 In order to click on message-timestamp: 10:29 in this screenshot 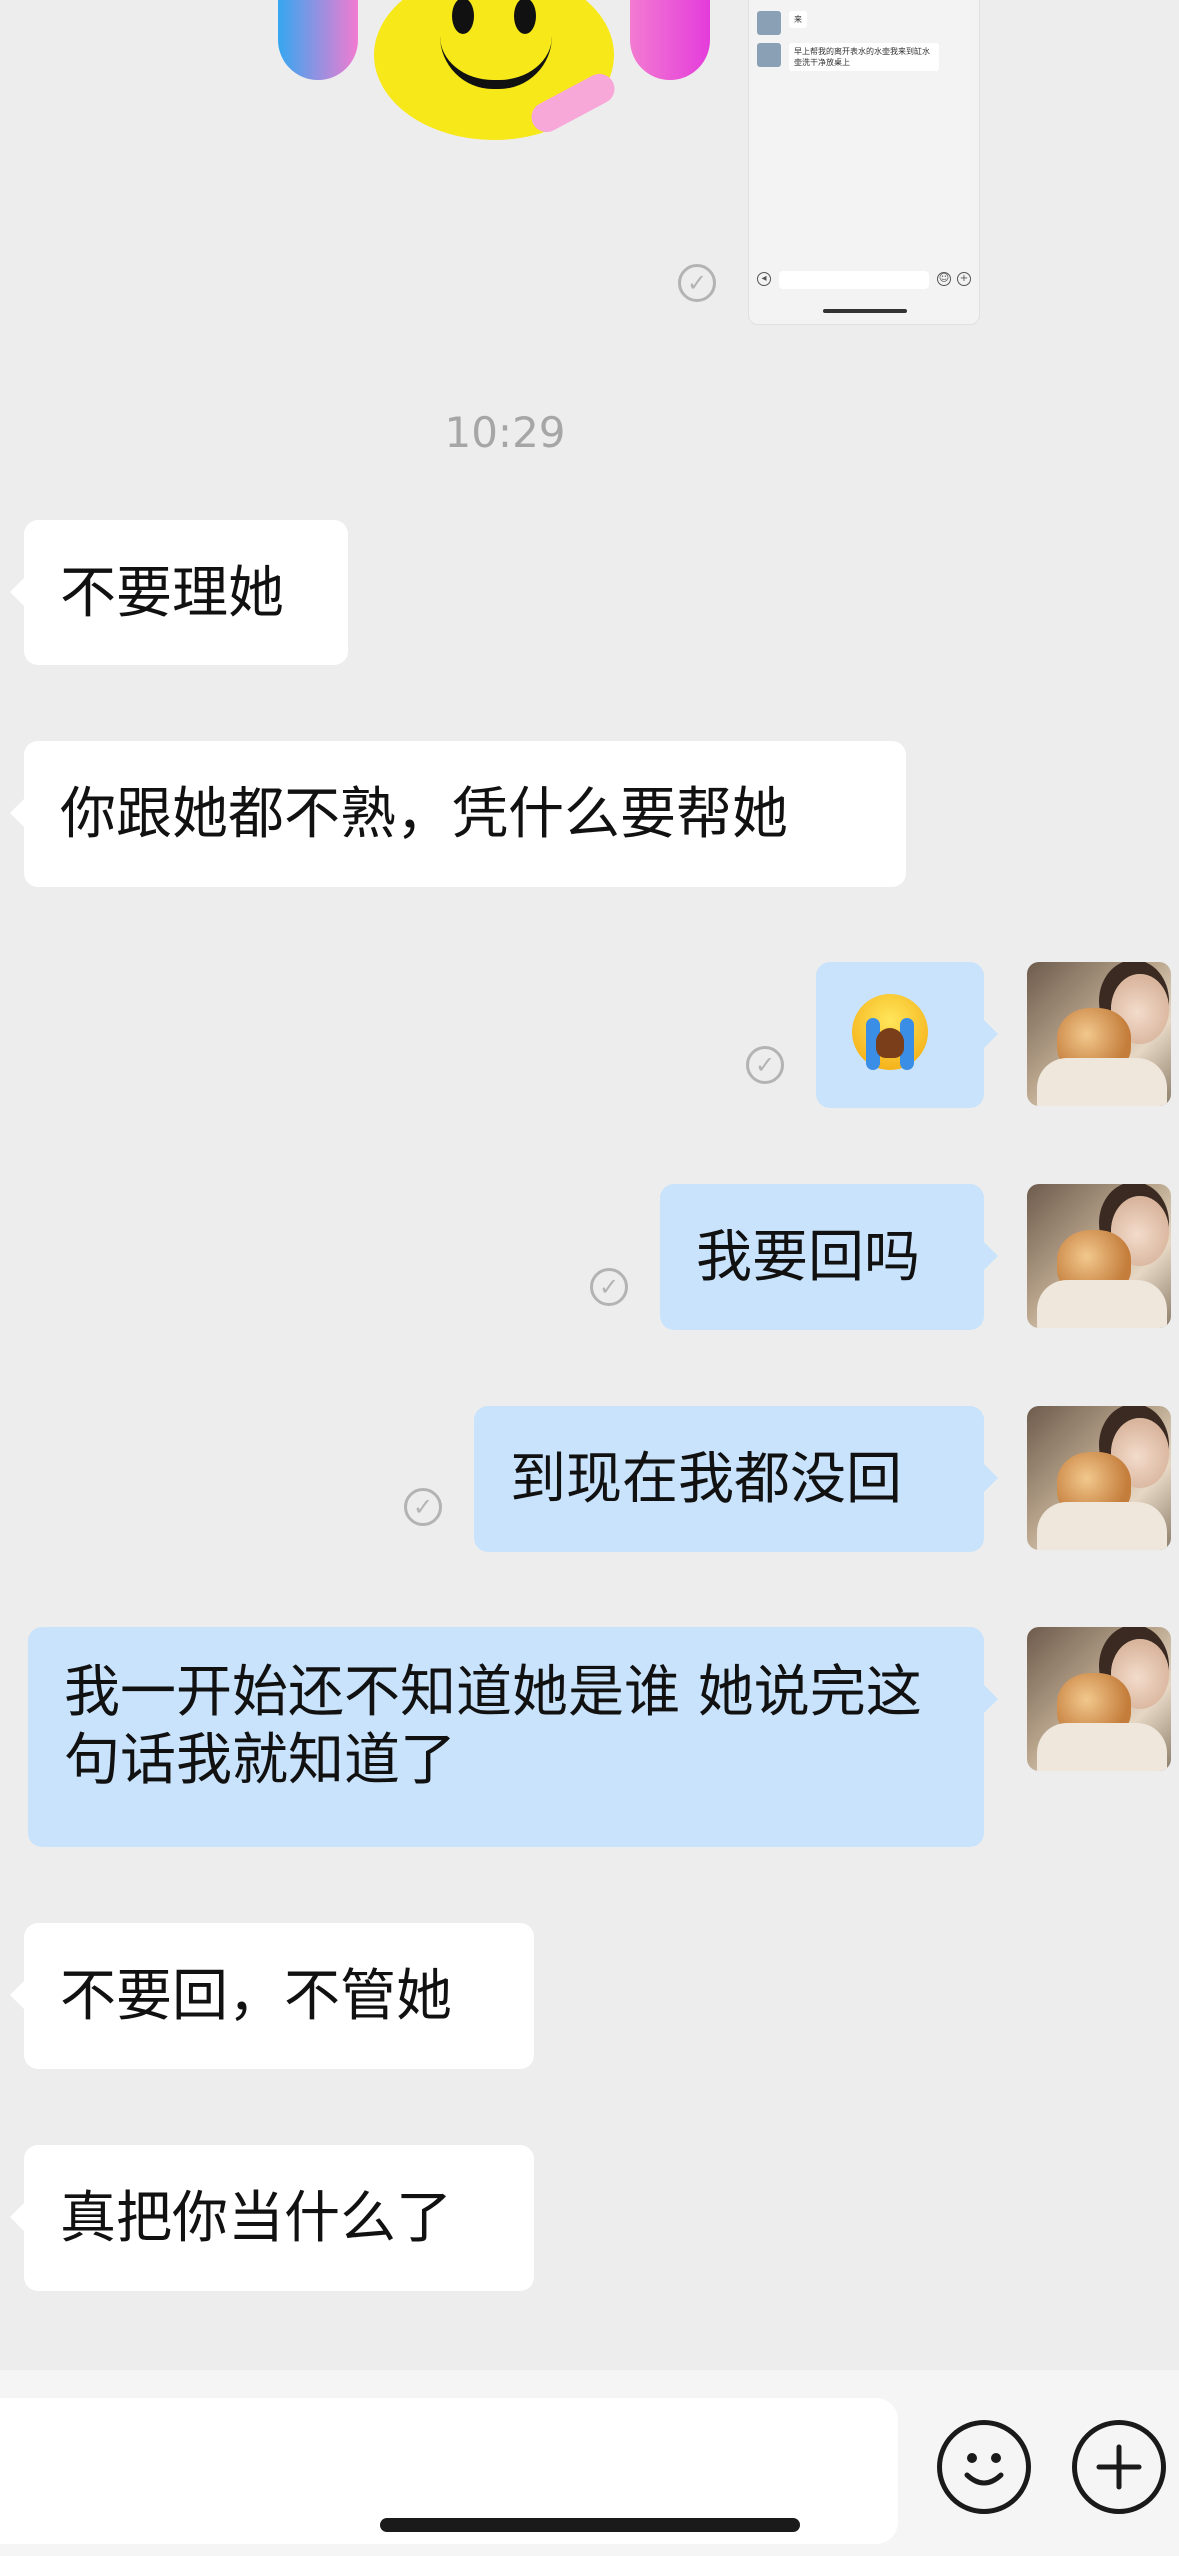, I will do `click(505, 432)`.